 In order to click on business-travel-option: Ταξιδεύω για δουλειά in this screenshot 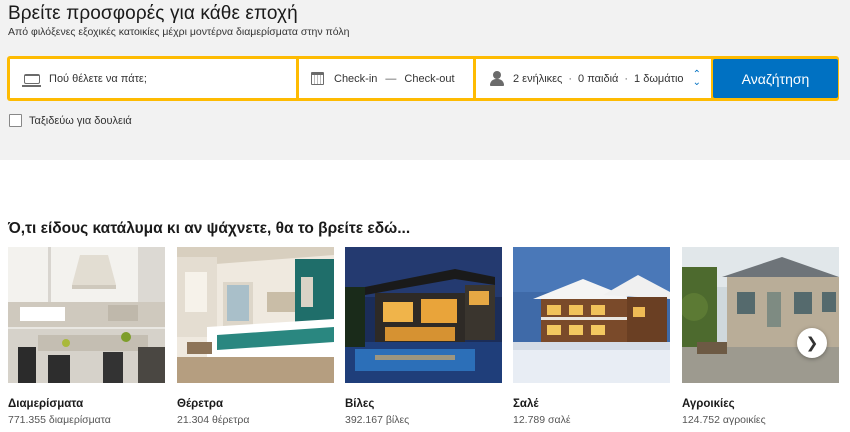, I will do `click(70, 120)`.